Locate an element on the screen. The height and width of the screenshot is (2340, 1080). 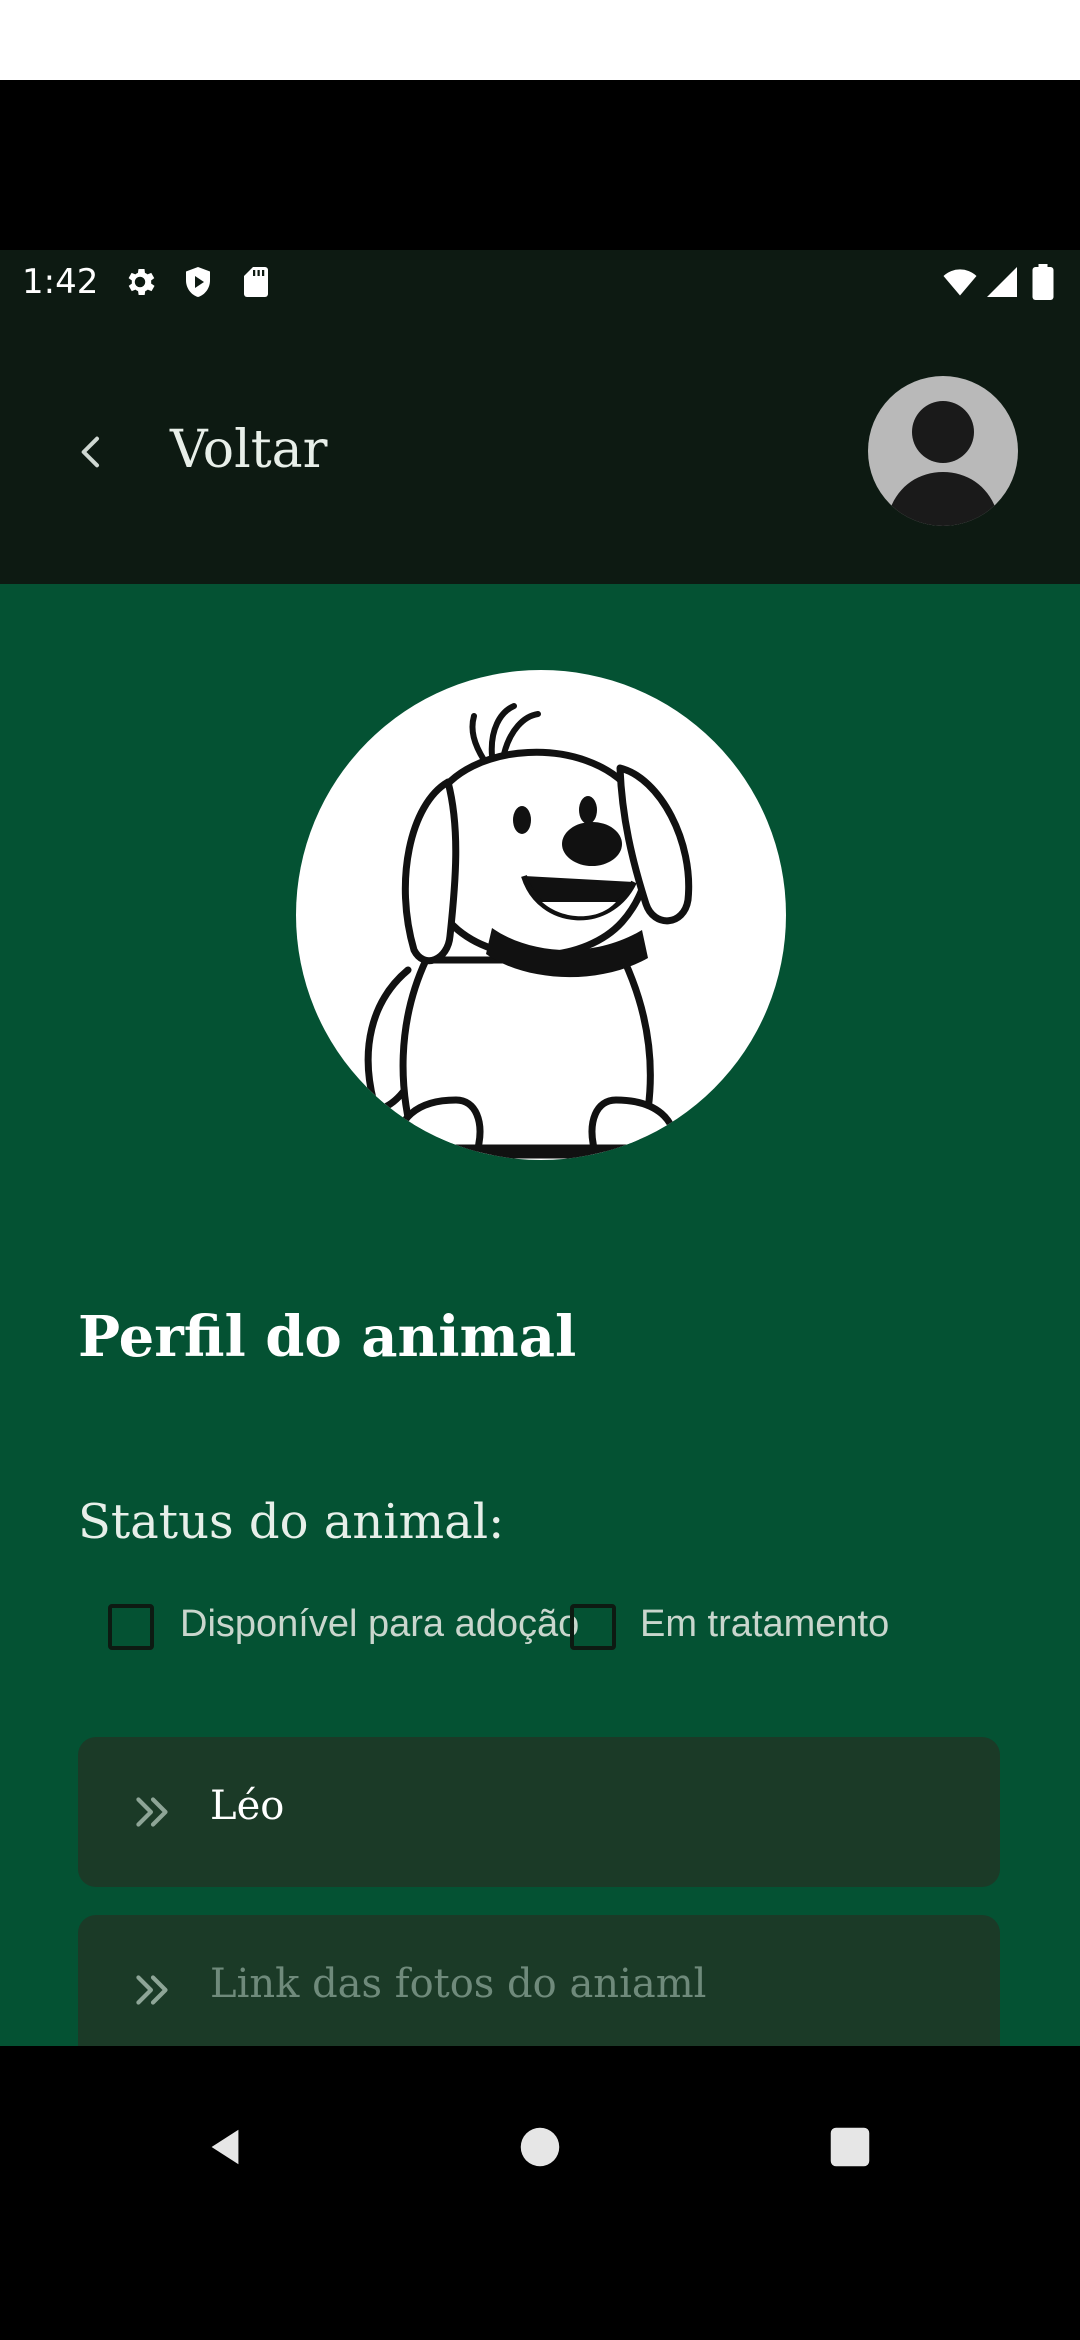
navigation-bar is located at coordinates (540, 2193).